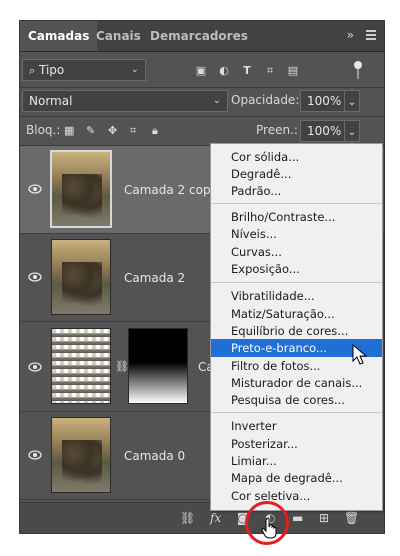 This screenshot has width=400, height=556. Describe the element at coordinates (324, 518) in the screenshot. I see `new-layer-icon: ⊞` at that location.